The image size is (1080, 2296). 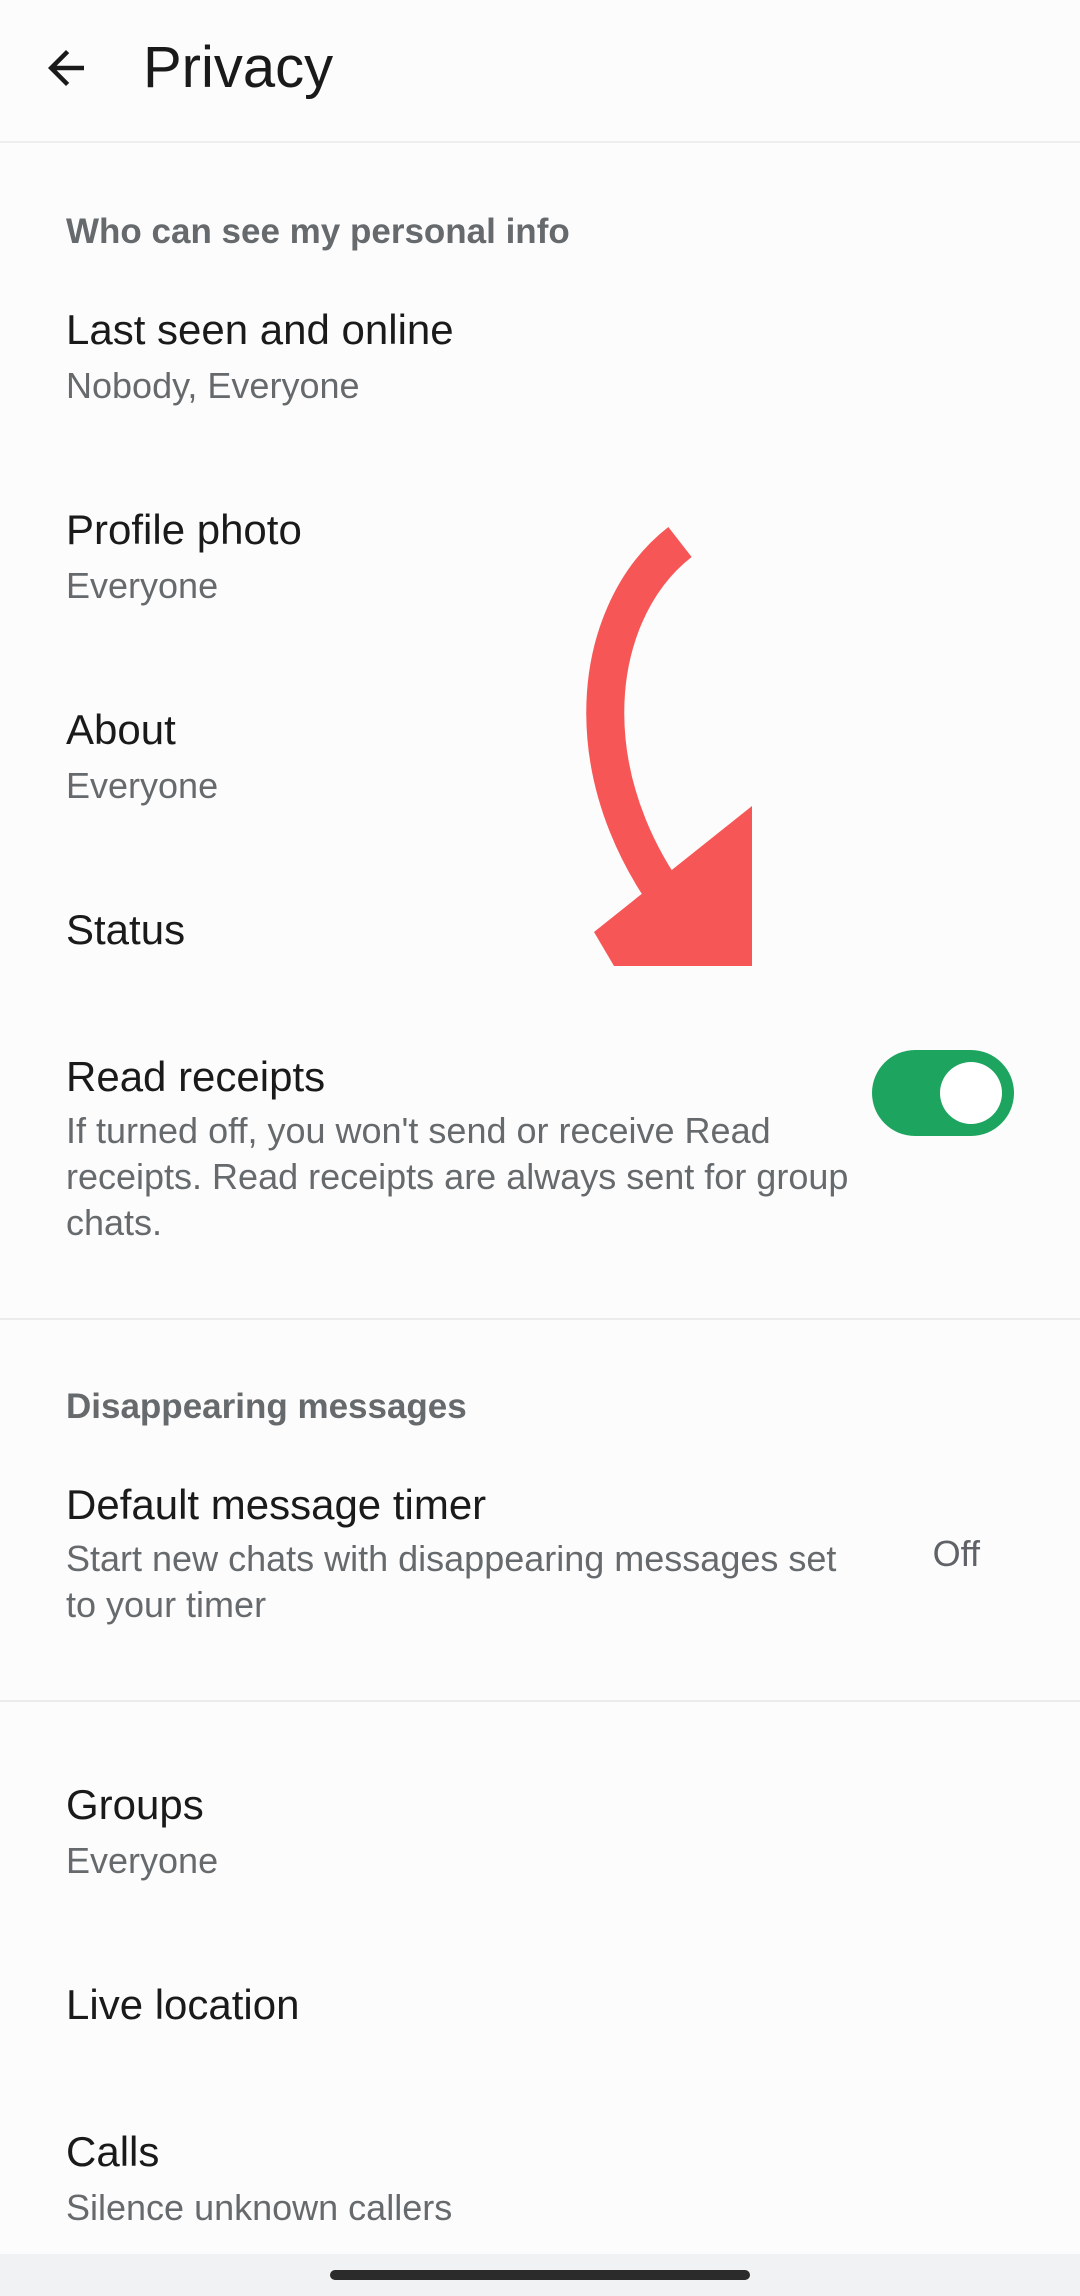 I want to click on back-button, so click(x=66, y=68).